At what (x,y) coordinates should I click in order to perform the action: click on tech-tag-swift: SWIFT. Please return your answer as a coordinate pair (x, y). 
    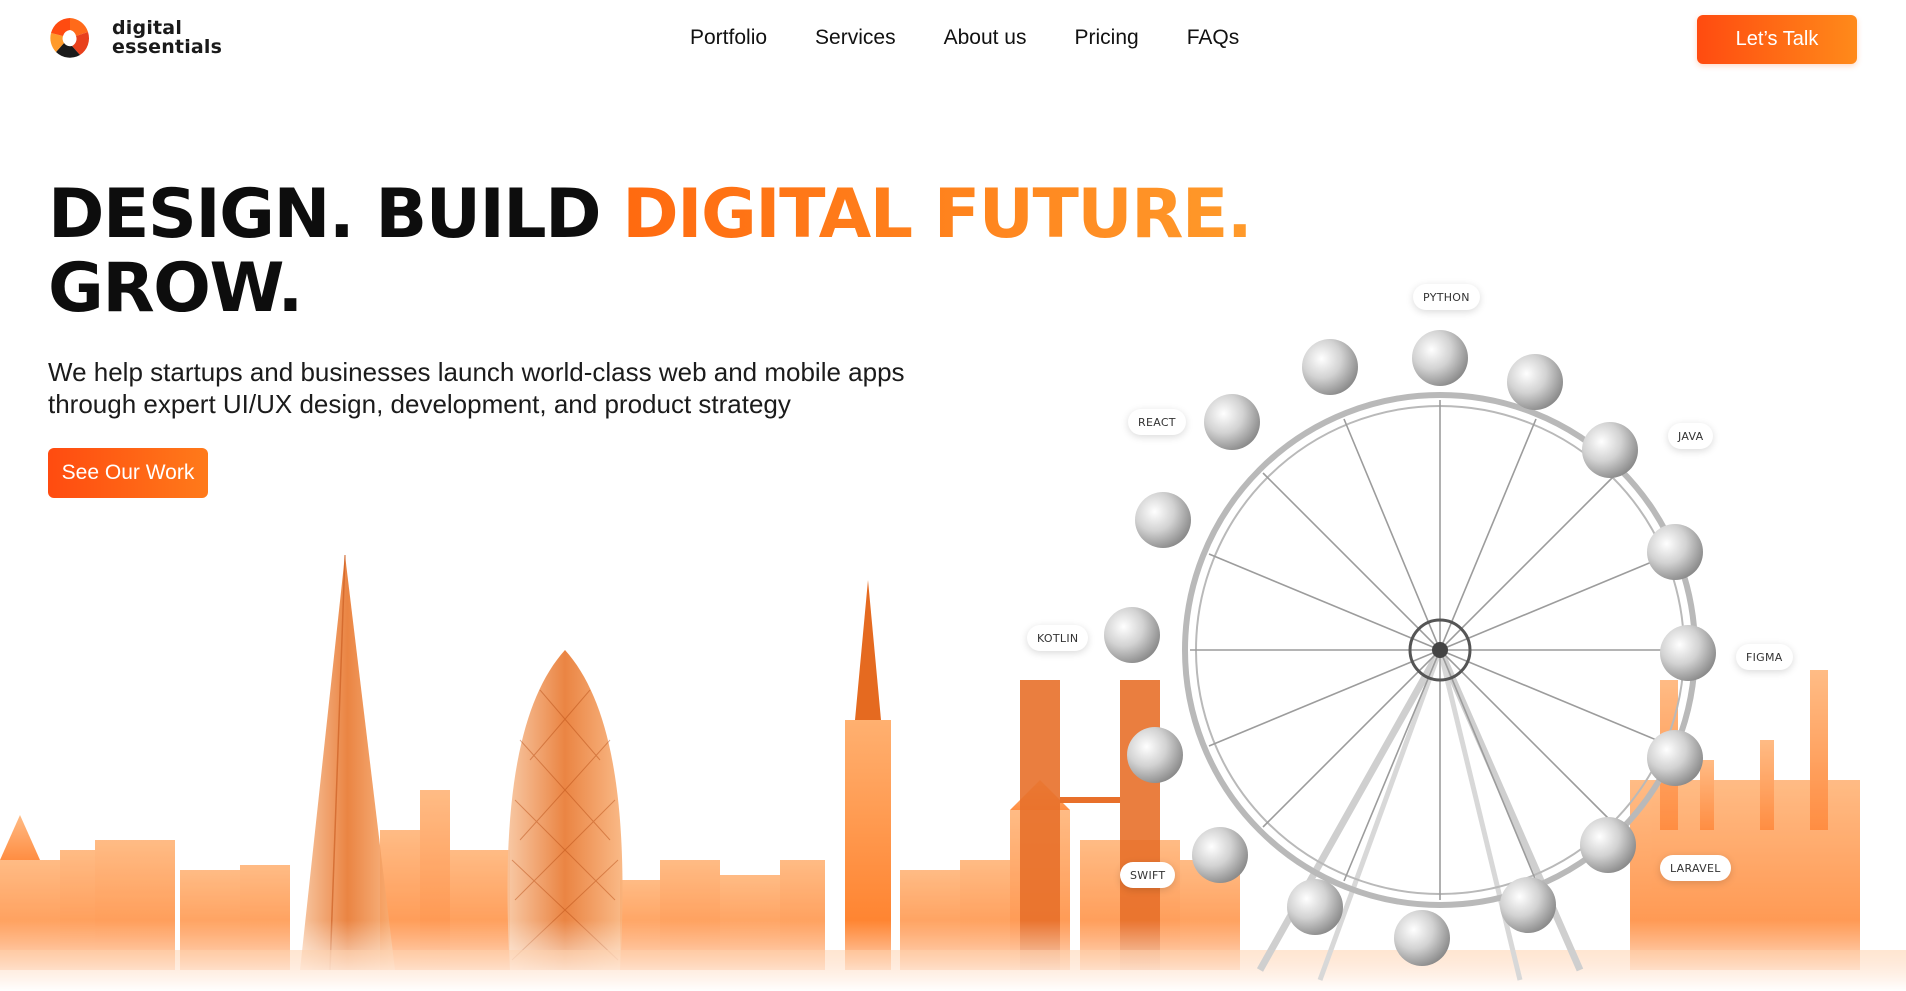
    Looking at the image, I should click on (1148, 875).